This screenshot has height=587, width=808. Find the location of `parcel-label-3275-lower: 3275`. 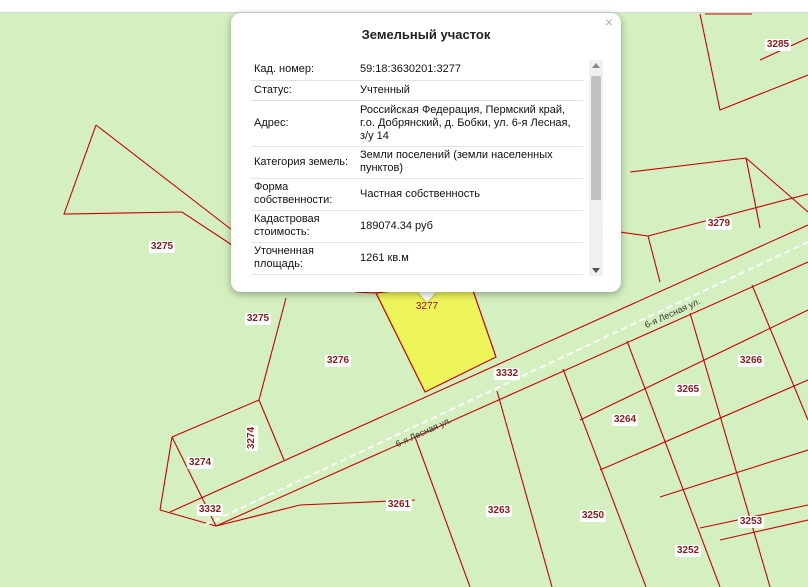

parcel-label-3275-lower: 3275 is located at coordinates (258, 319).